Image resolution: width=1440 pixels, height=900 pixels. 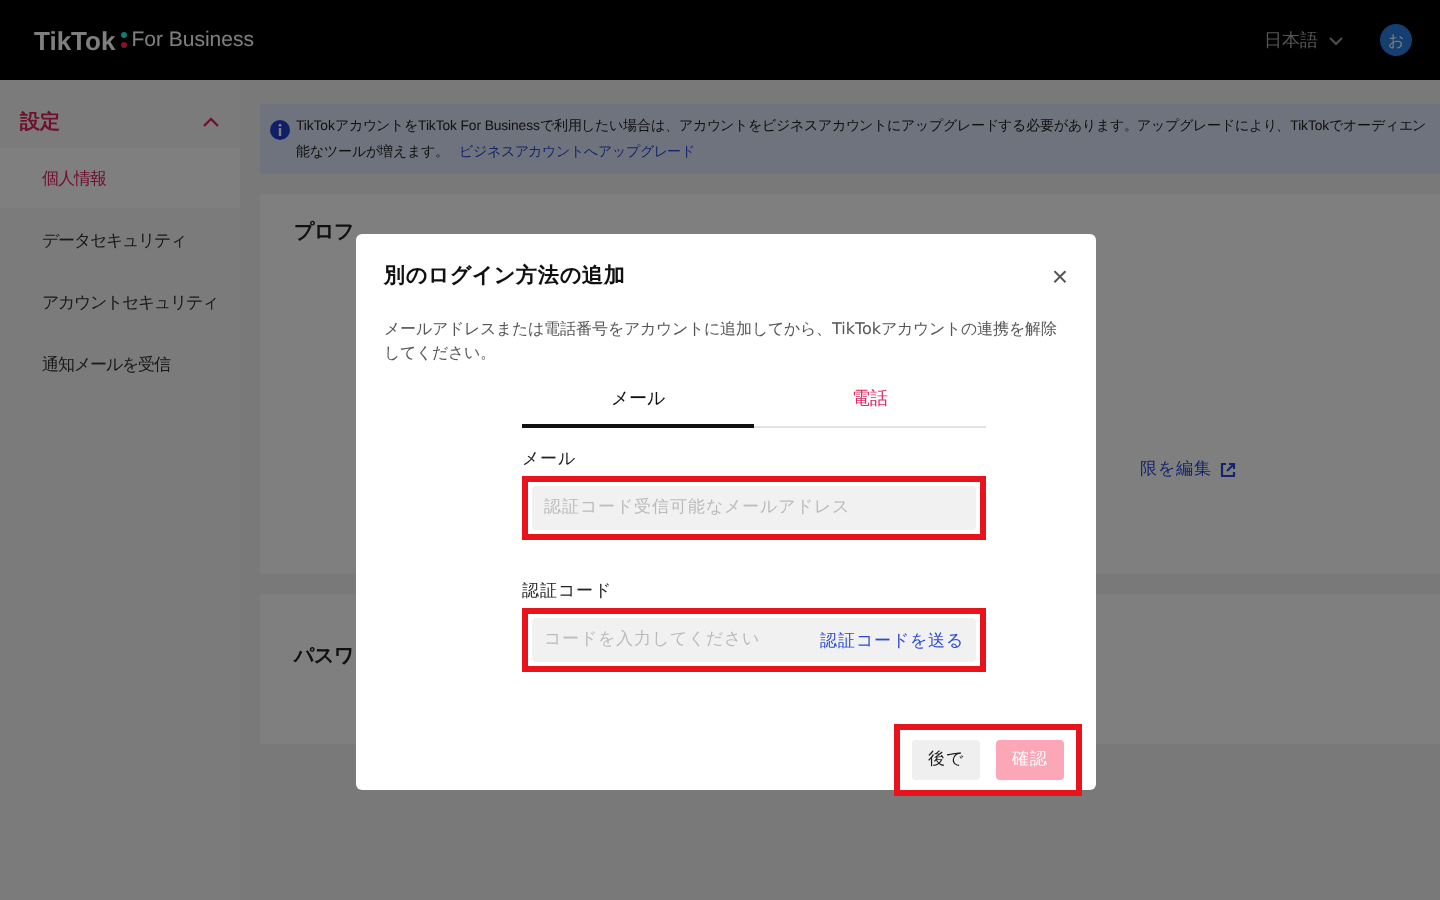 What do you see at coordinates (324, 232) in the screenshot?
I see `card-title: プロフ` at bounding box center [324, 232].